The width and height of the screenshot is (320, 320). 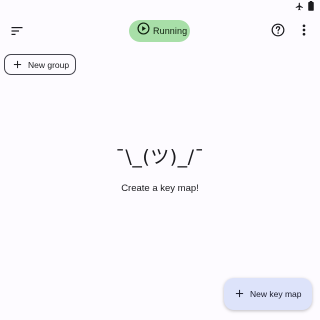 I want to click on more-vert-icon, so click(x=304, y=32).